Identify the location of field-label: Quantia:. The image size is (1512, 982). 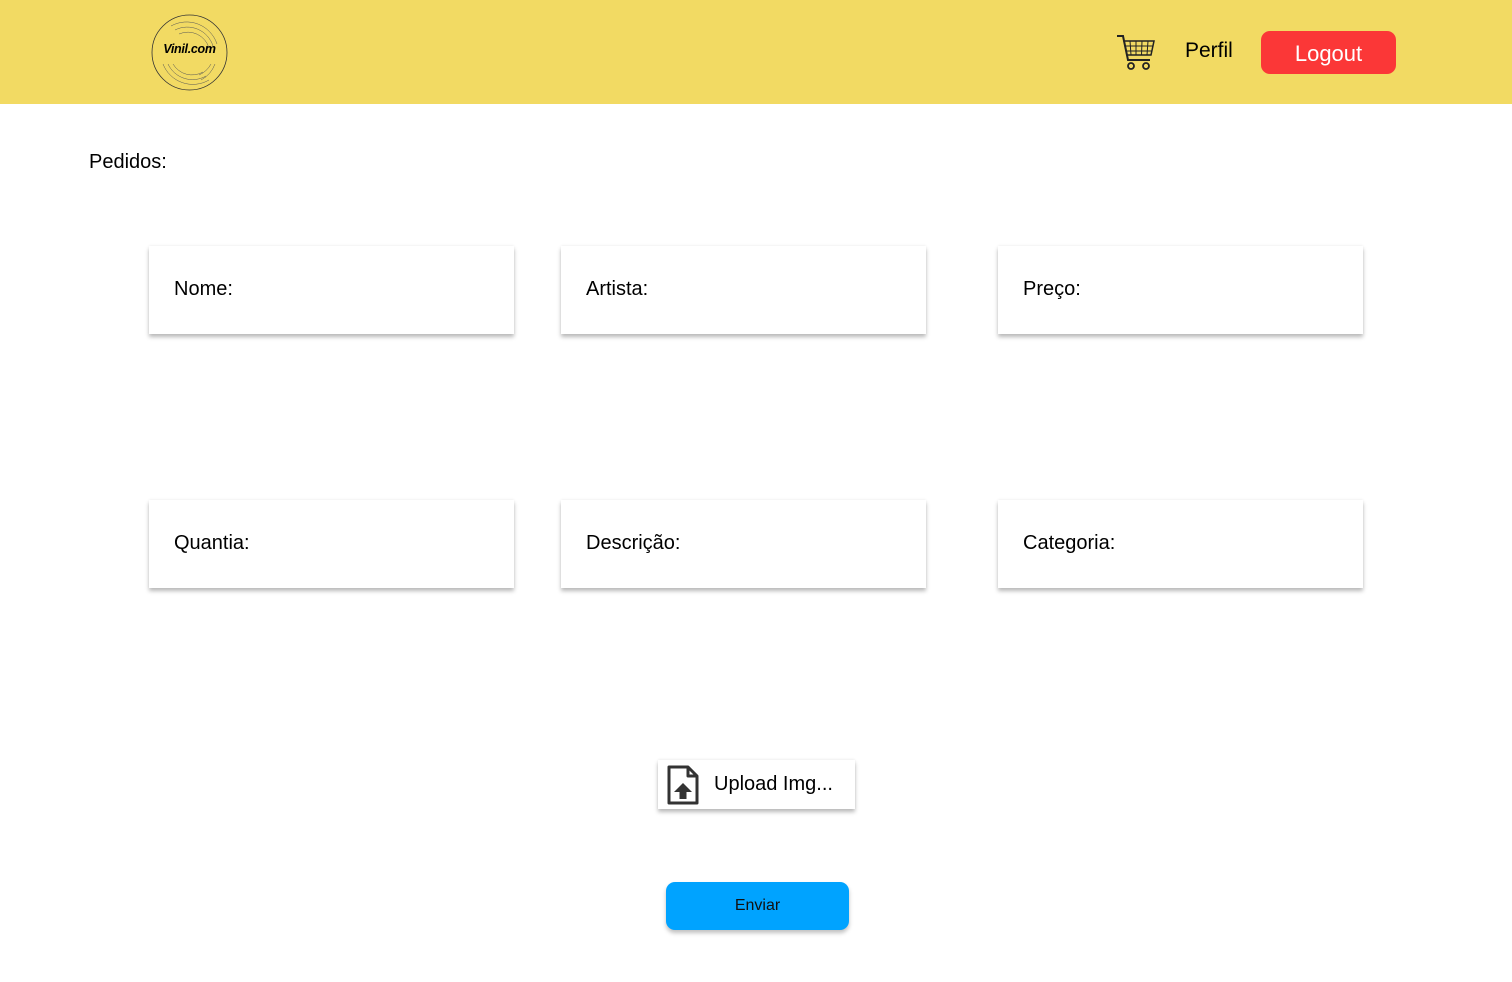
(212, 543).